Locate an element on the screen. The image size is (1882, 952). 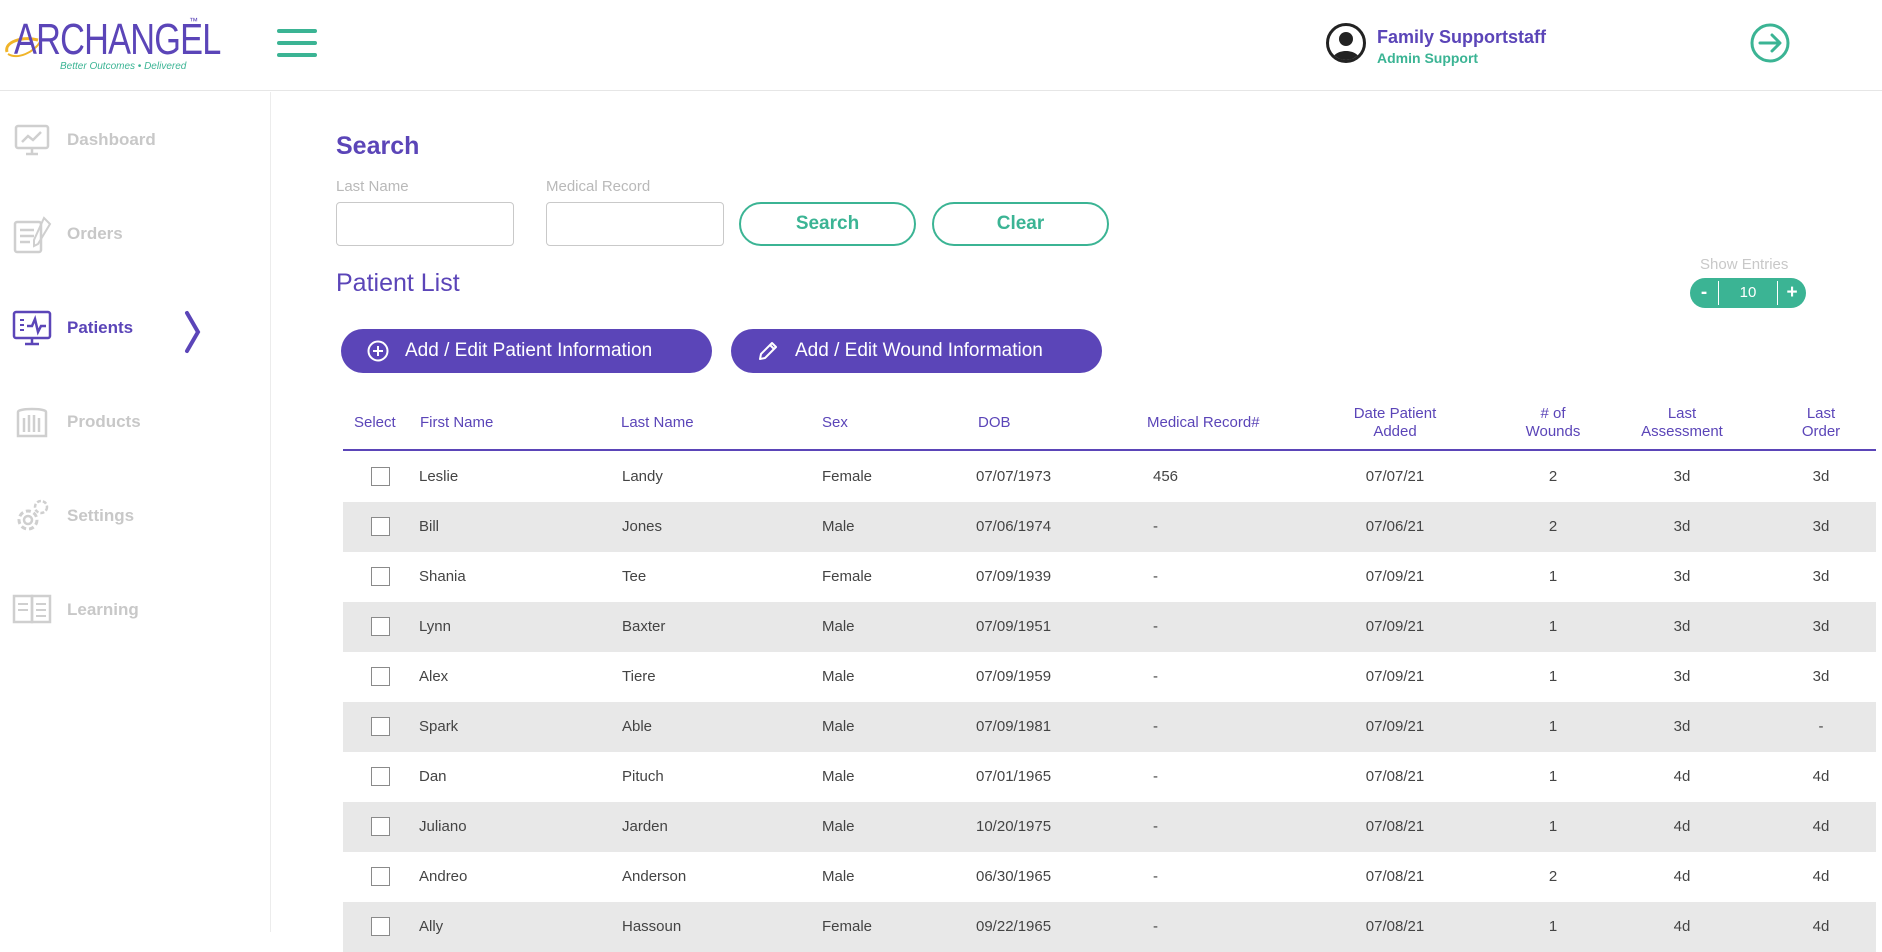
sidebar-item-label: Patients is located at coordinates (100, 327).